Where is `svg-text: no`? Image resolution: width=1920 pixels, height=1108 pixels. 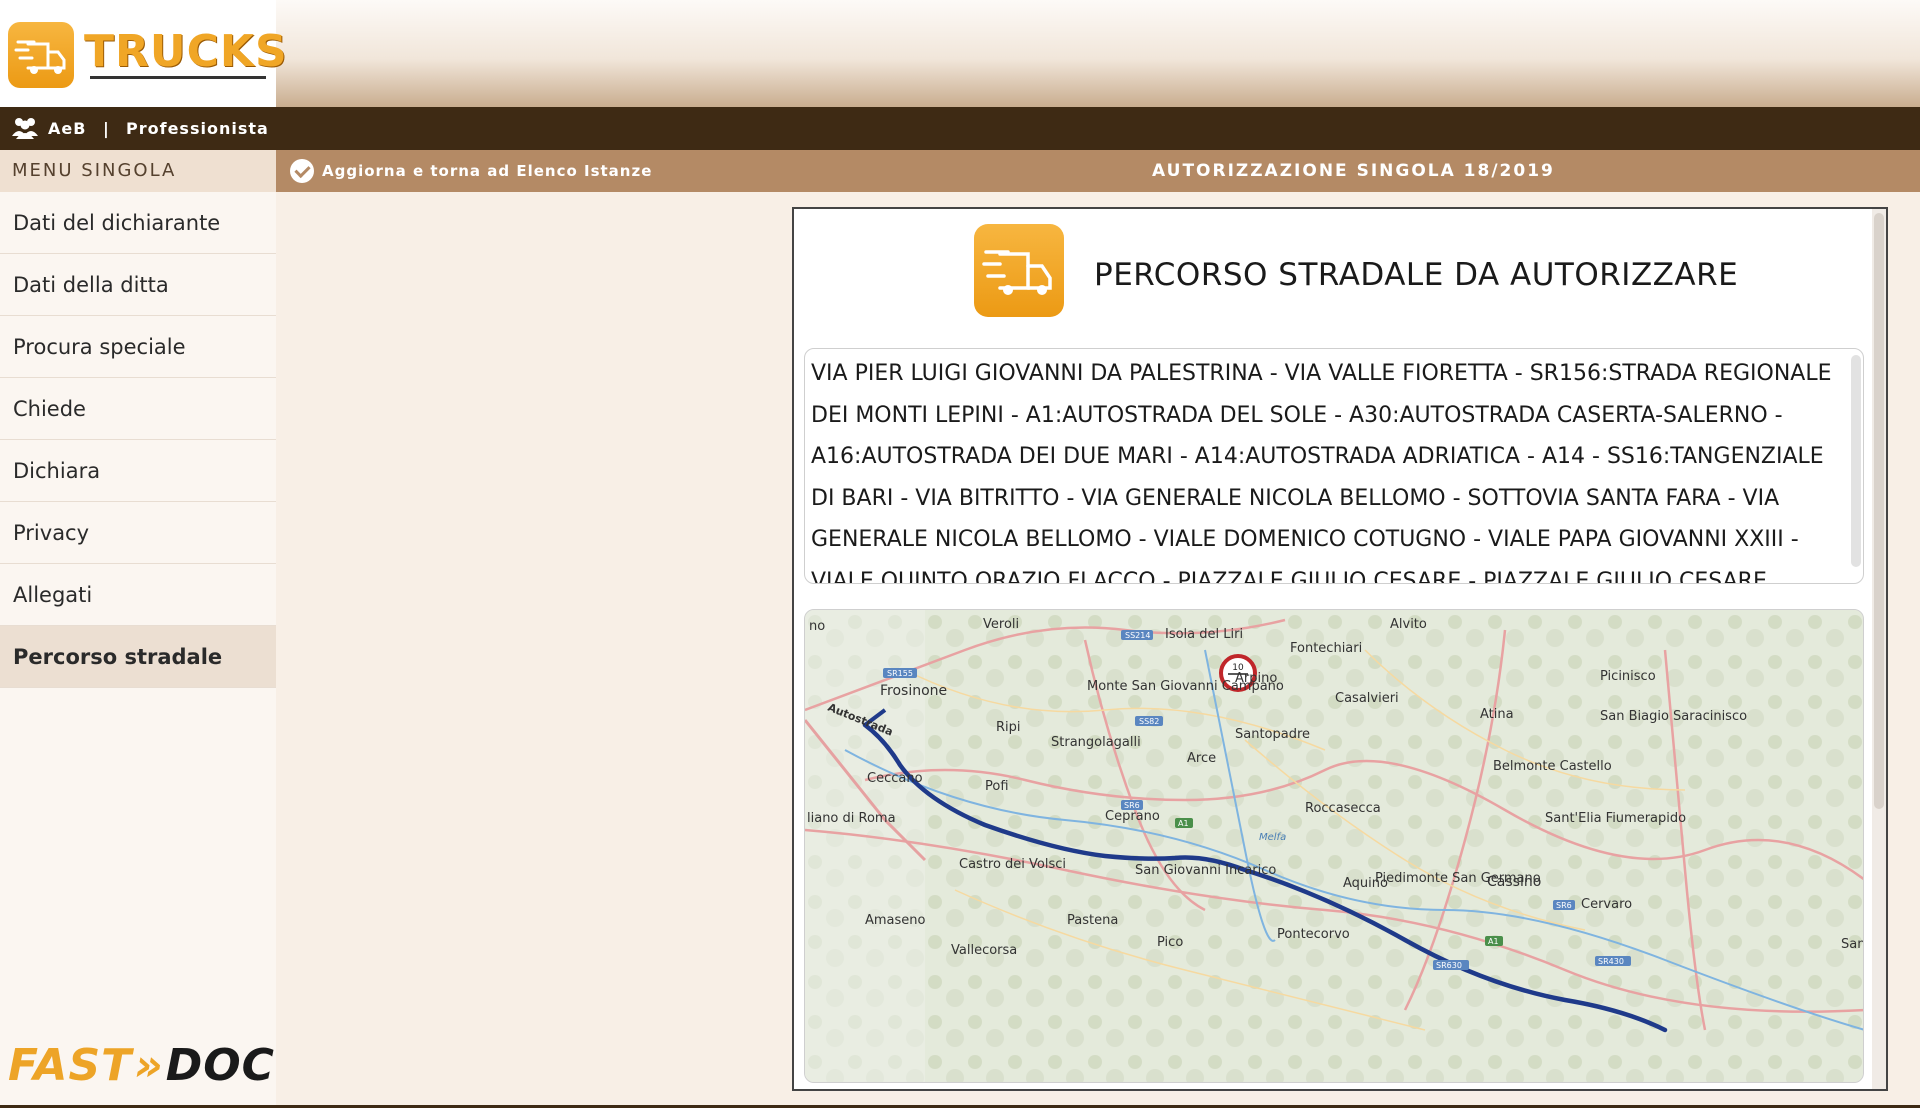 svg-text: no is located at coordinates (817, 626).